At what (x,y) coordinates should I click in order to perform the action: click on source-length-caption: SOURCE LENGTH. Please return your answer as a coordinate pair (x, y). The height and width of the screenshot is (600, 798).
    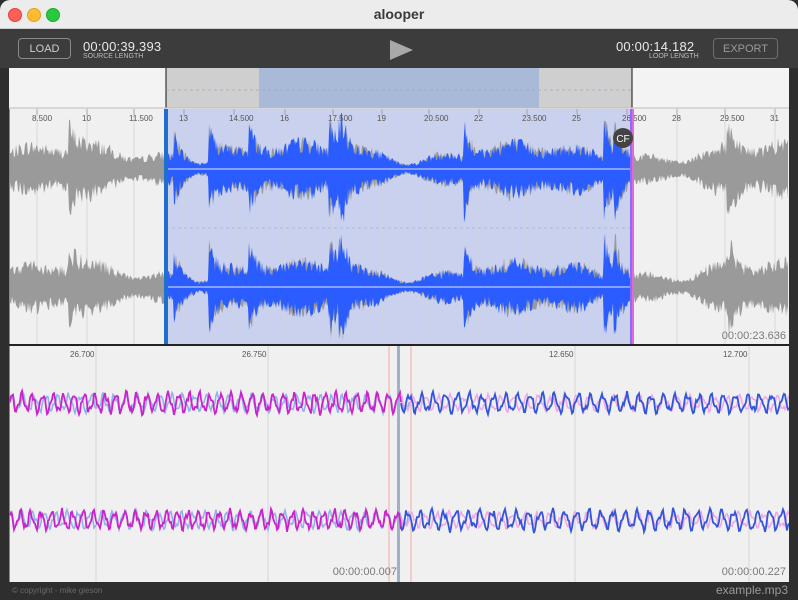
    Looking at the image, I should click on (113, 56).